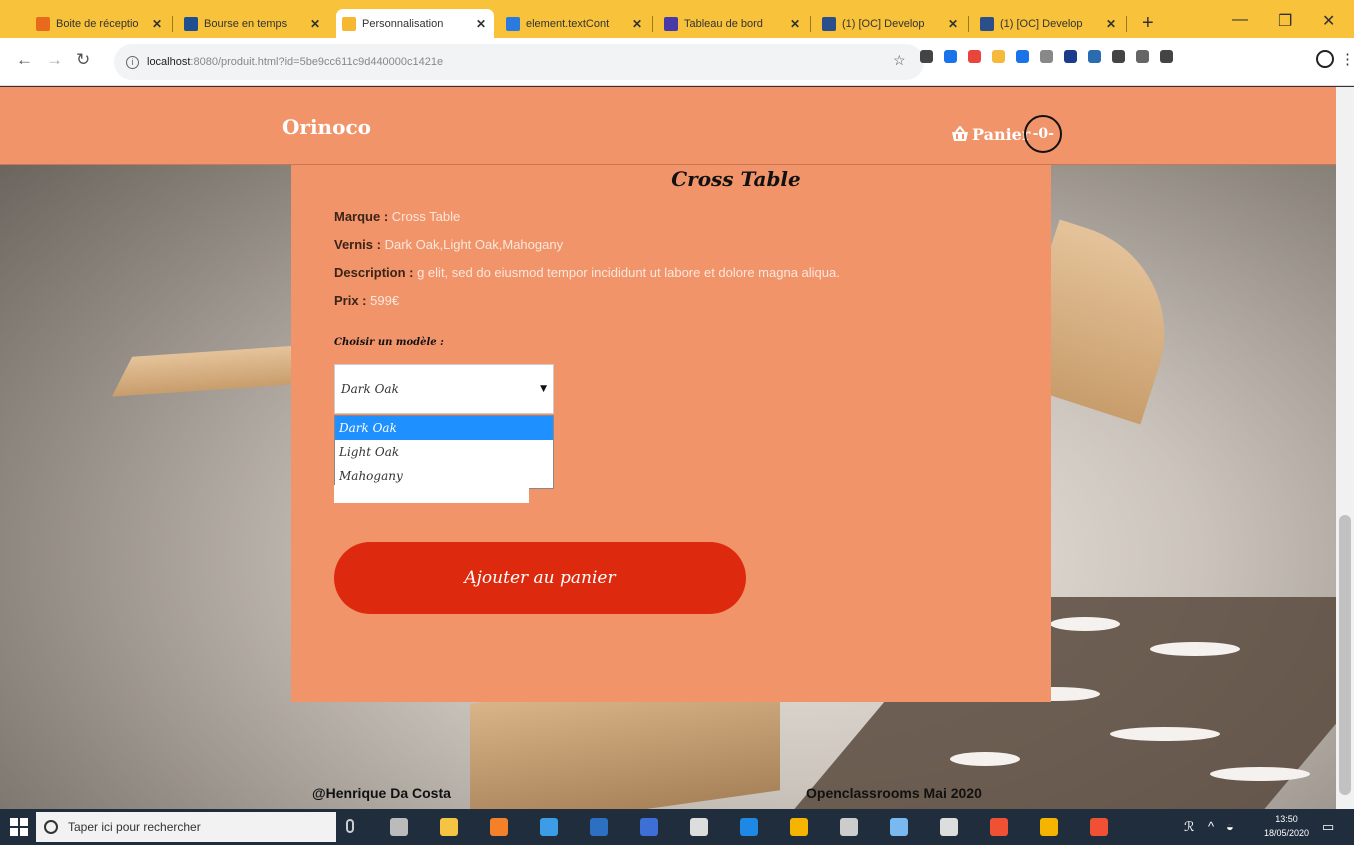 This screenshot has width=1354, height=845. Describe the element at coordinates (370, 389) in the screenshot. I see `select-current-value: Dark Oak` at that location.